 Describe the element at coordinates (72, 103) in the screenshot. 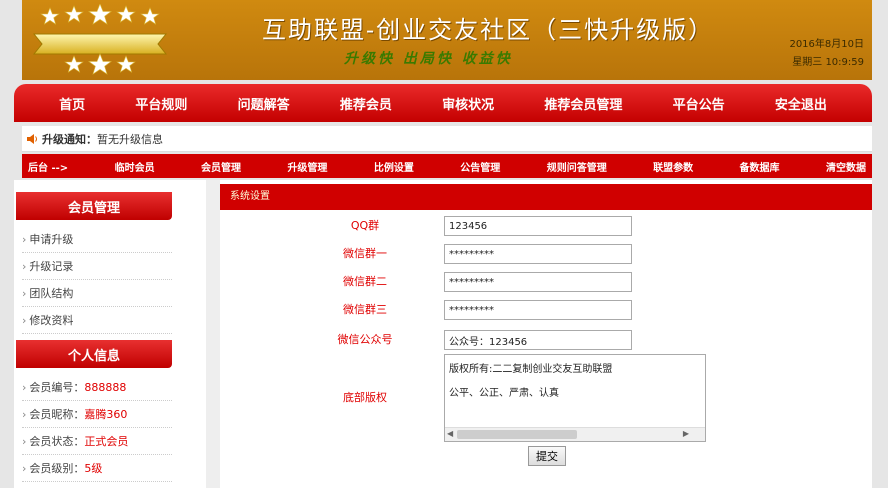

I see `nav-home: 首页` at that location.